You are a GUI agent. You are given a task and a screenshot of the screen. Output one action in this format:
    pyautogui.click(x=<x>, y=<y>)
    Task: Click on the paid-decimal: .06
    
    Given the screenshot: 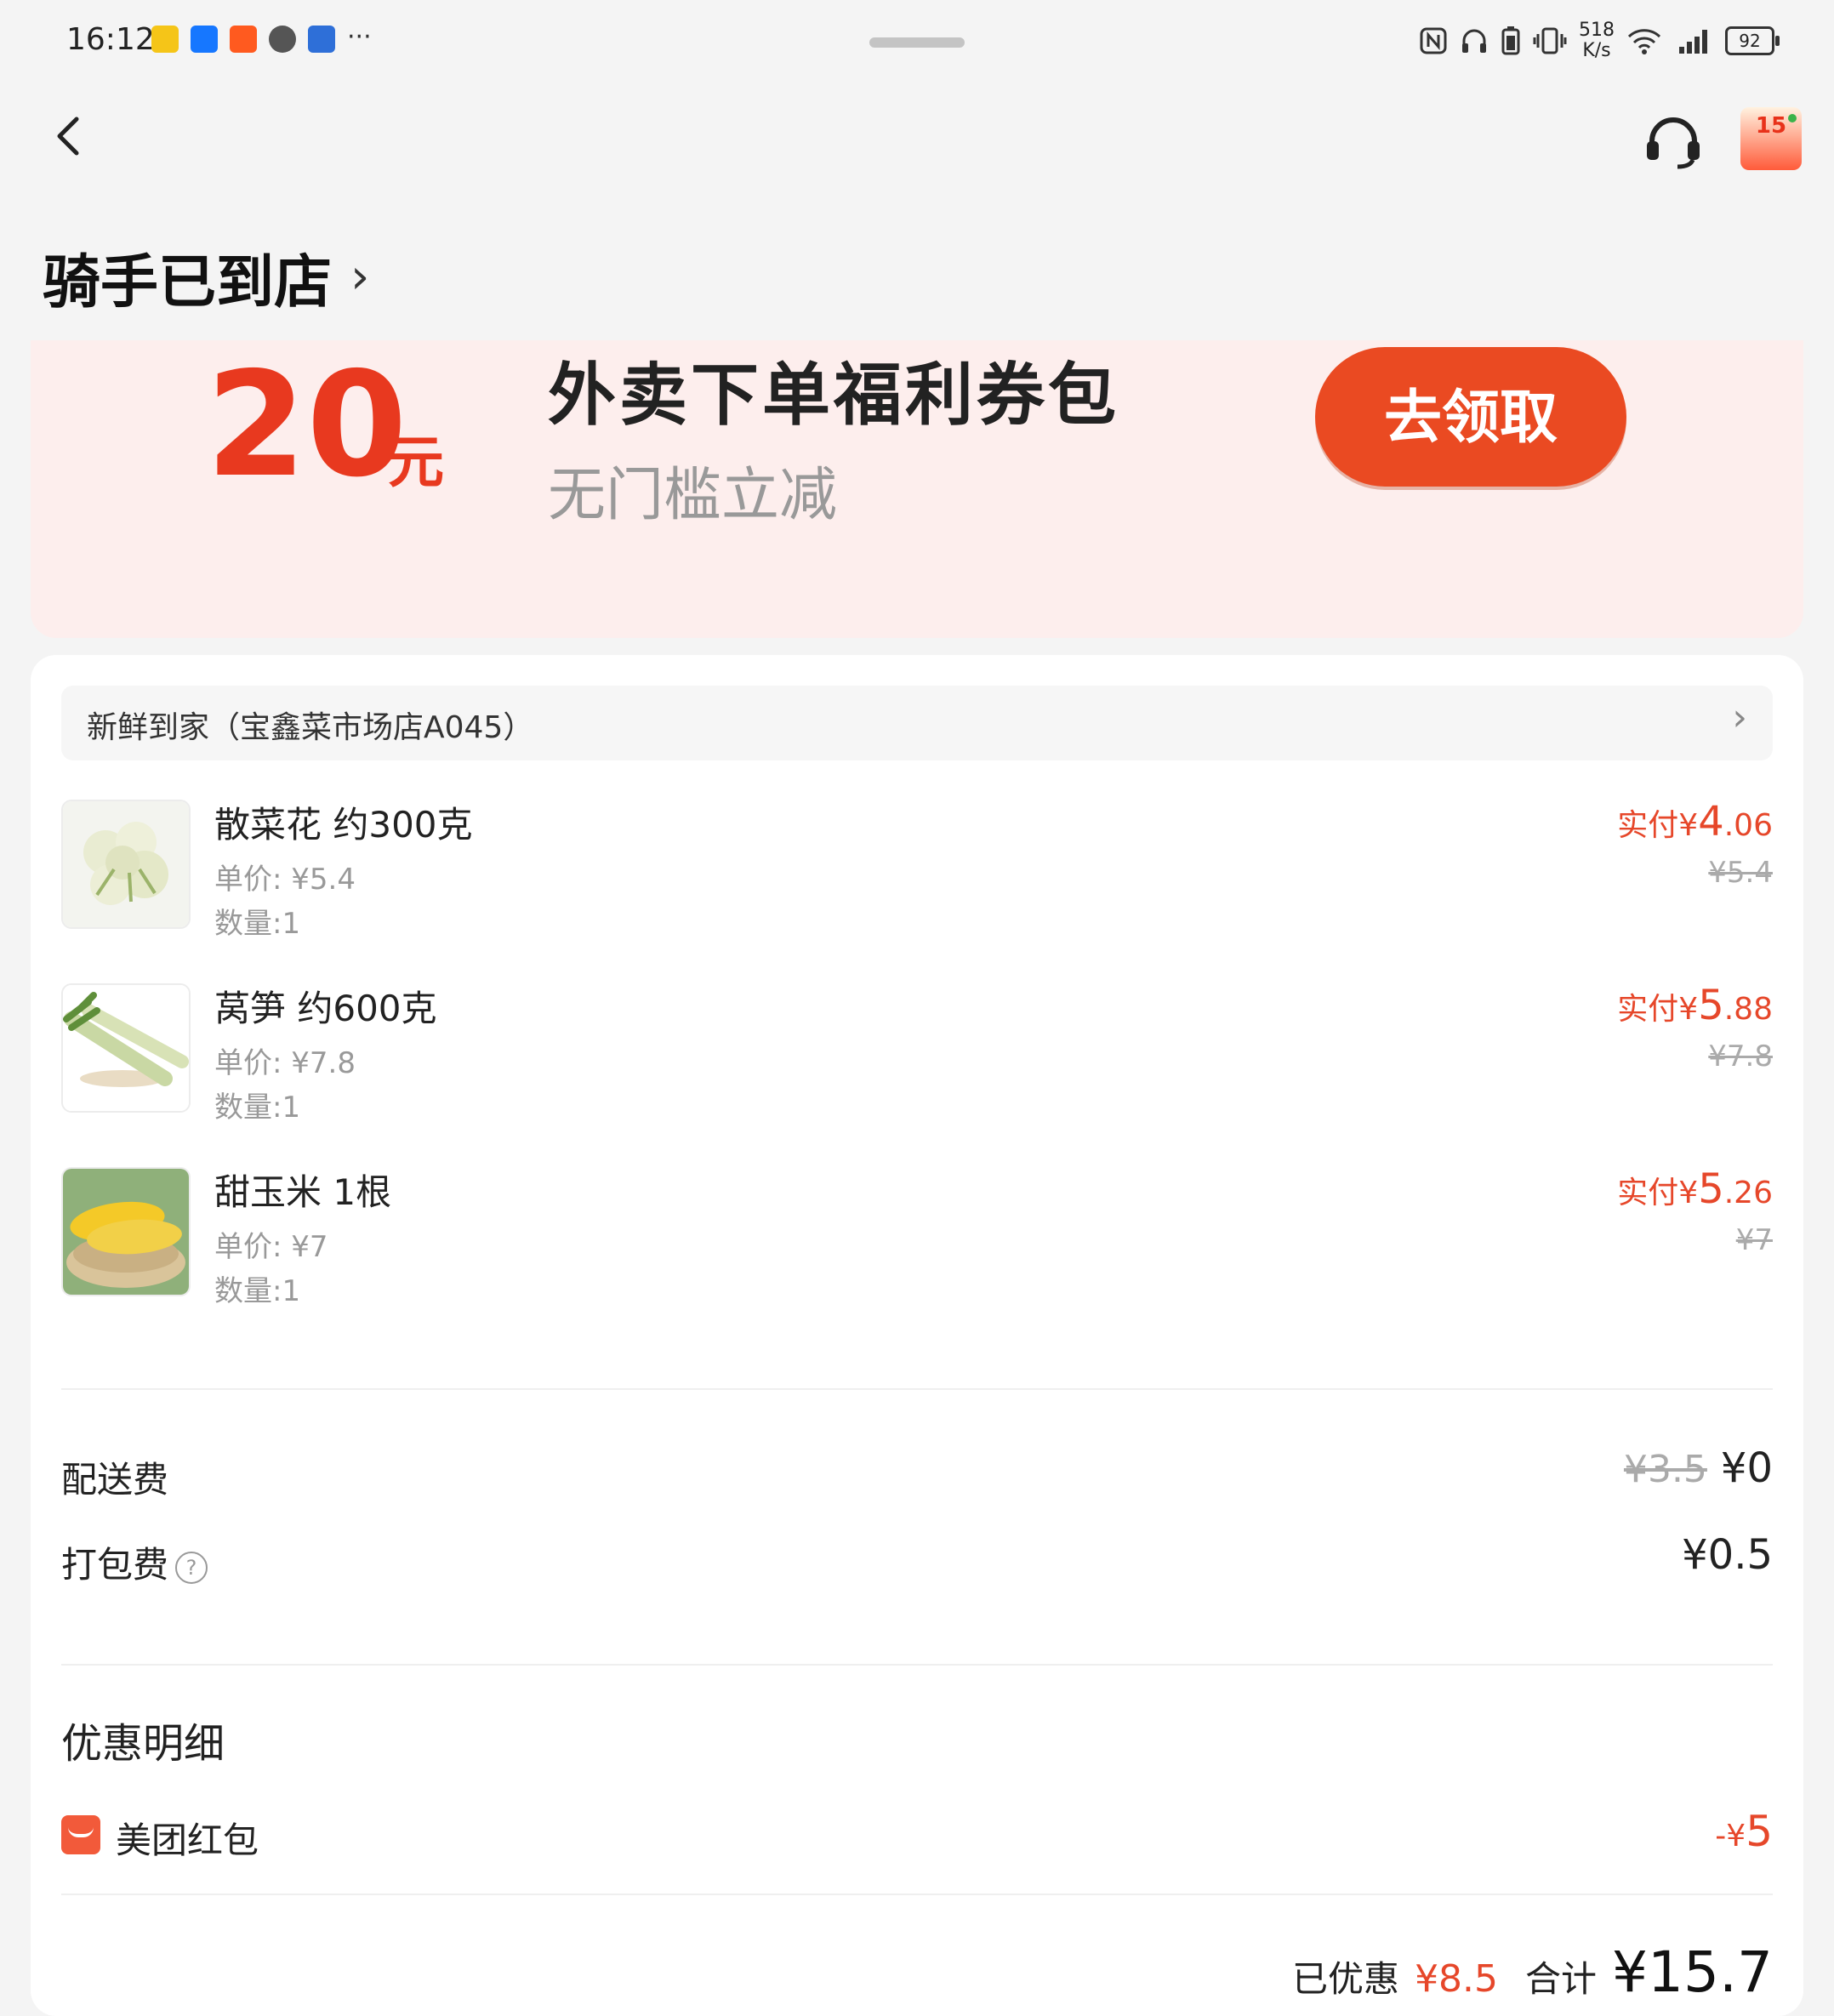 What is the action you would take?
    pyautogui.click(x=1748, y=825)
    